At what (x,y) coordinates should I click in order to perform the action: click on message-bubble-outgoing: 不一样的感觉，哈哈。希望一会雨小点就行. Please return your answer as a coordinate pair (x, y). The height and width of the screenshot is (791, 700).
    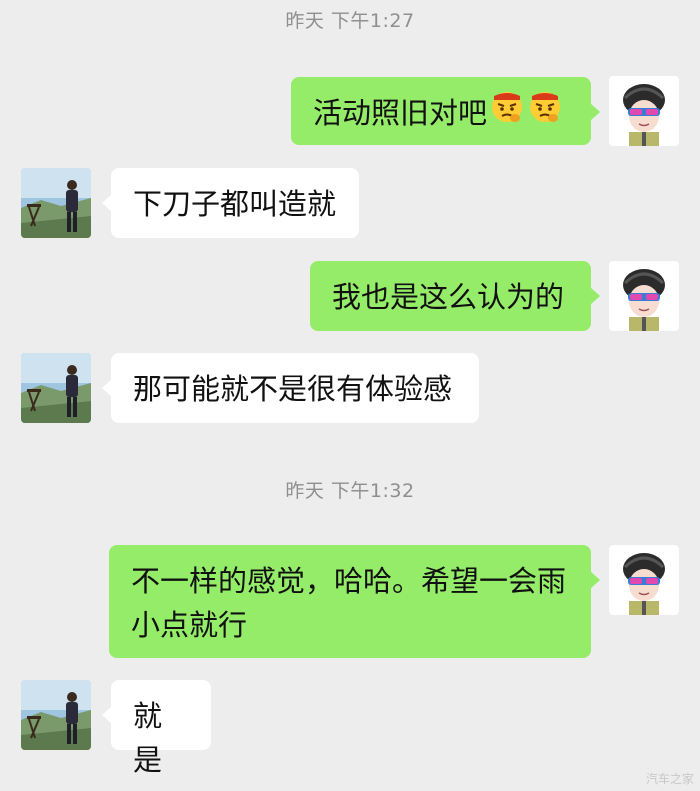
    Looking at the image, I should click on (354, 601).